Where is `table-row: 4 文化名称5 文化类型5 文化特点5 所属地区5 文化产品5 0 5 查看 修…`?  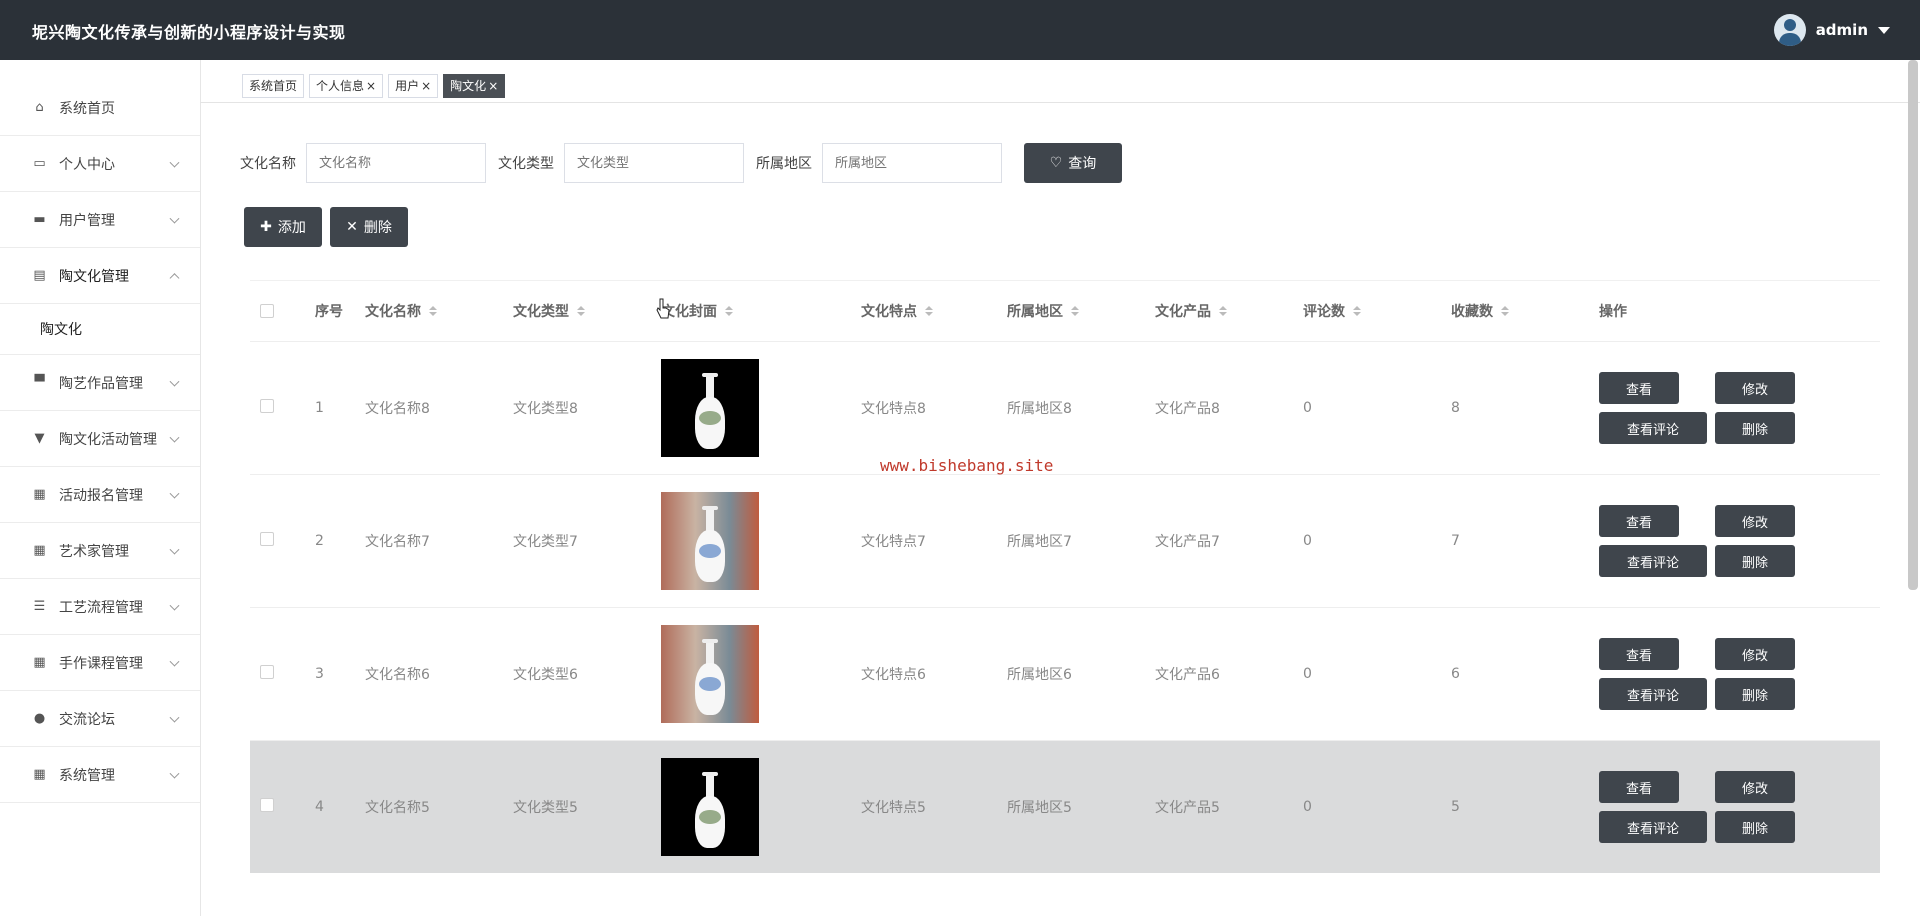
table-row: 4 文化名称5 文化类型5 文化特点5 所属地区5 文化产品5 0 5 查看 修… is located at coordinates (1065, 806).